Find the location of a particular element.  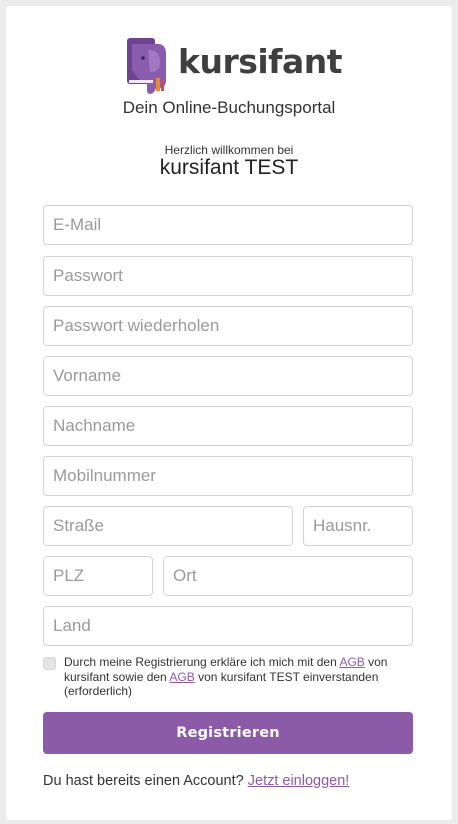

agb-link-kursifant: AGB is located at coordinates (351, 662).